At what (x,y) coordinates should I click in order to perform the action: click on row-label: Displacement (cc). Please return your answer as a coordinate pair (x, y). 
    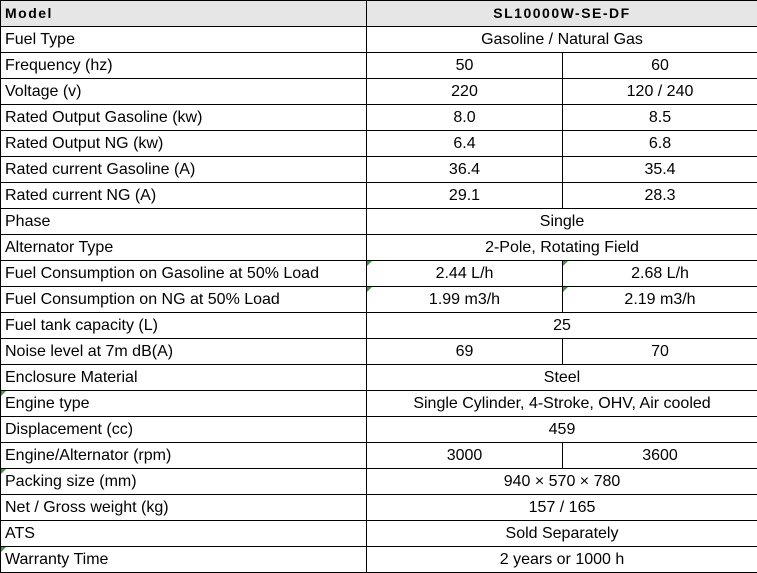
    Looking at the image, I should click on (183, 429).